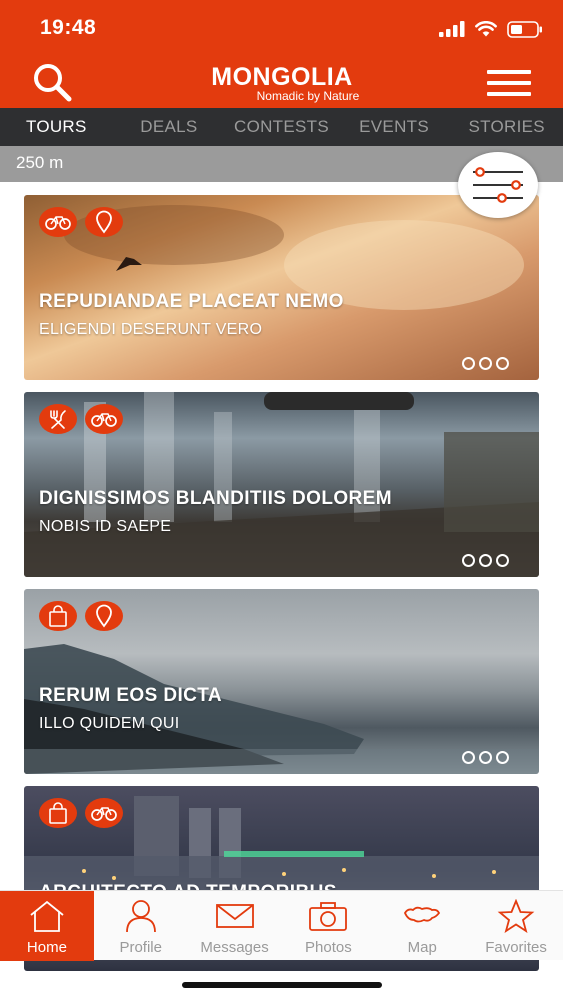 This screenshot has height=1000, width=563. I want to click on tour-card-subtitle: ILLO QUIDEM QUI, so click(109, 723).